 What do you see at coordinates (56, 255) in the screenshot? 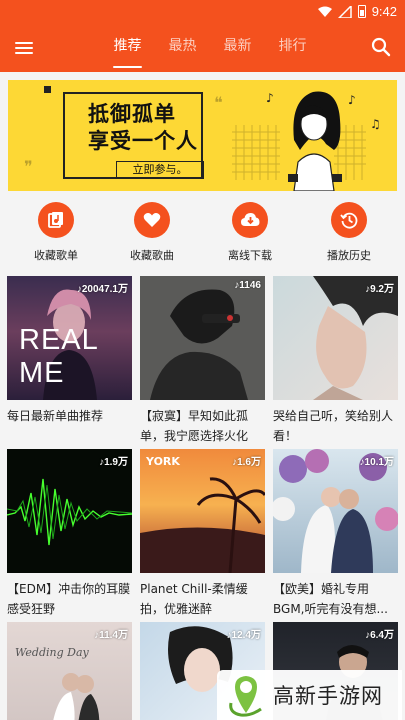
I see `favorite-playlists-label: 收藏歌单` at bounding box center [56, 255].